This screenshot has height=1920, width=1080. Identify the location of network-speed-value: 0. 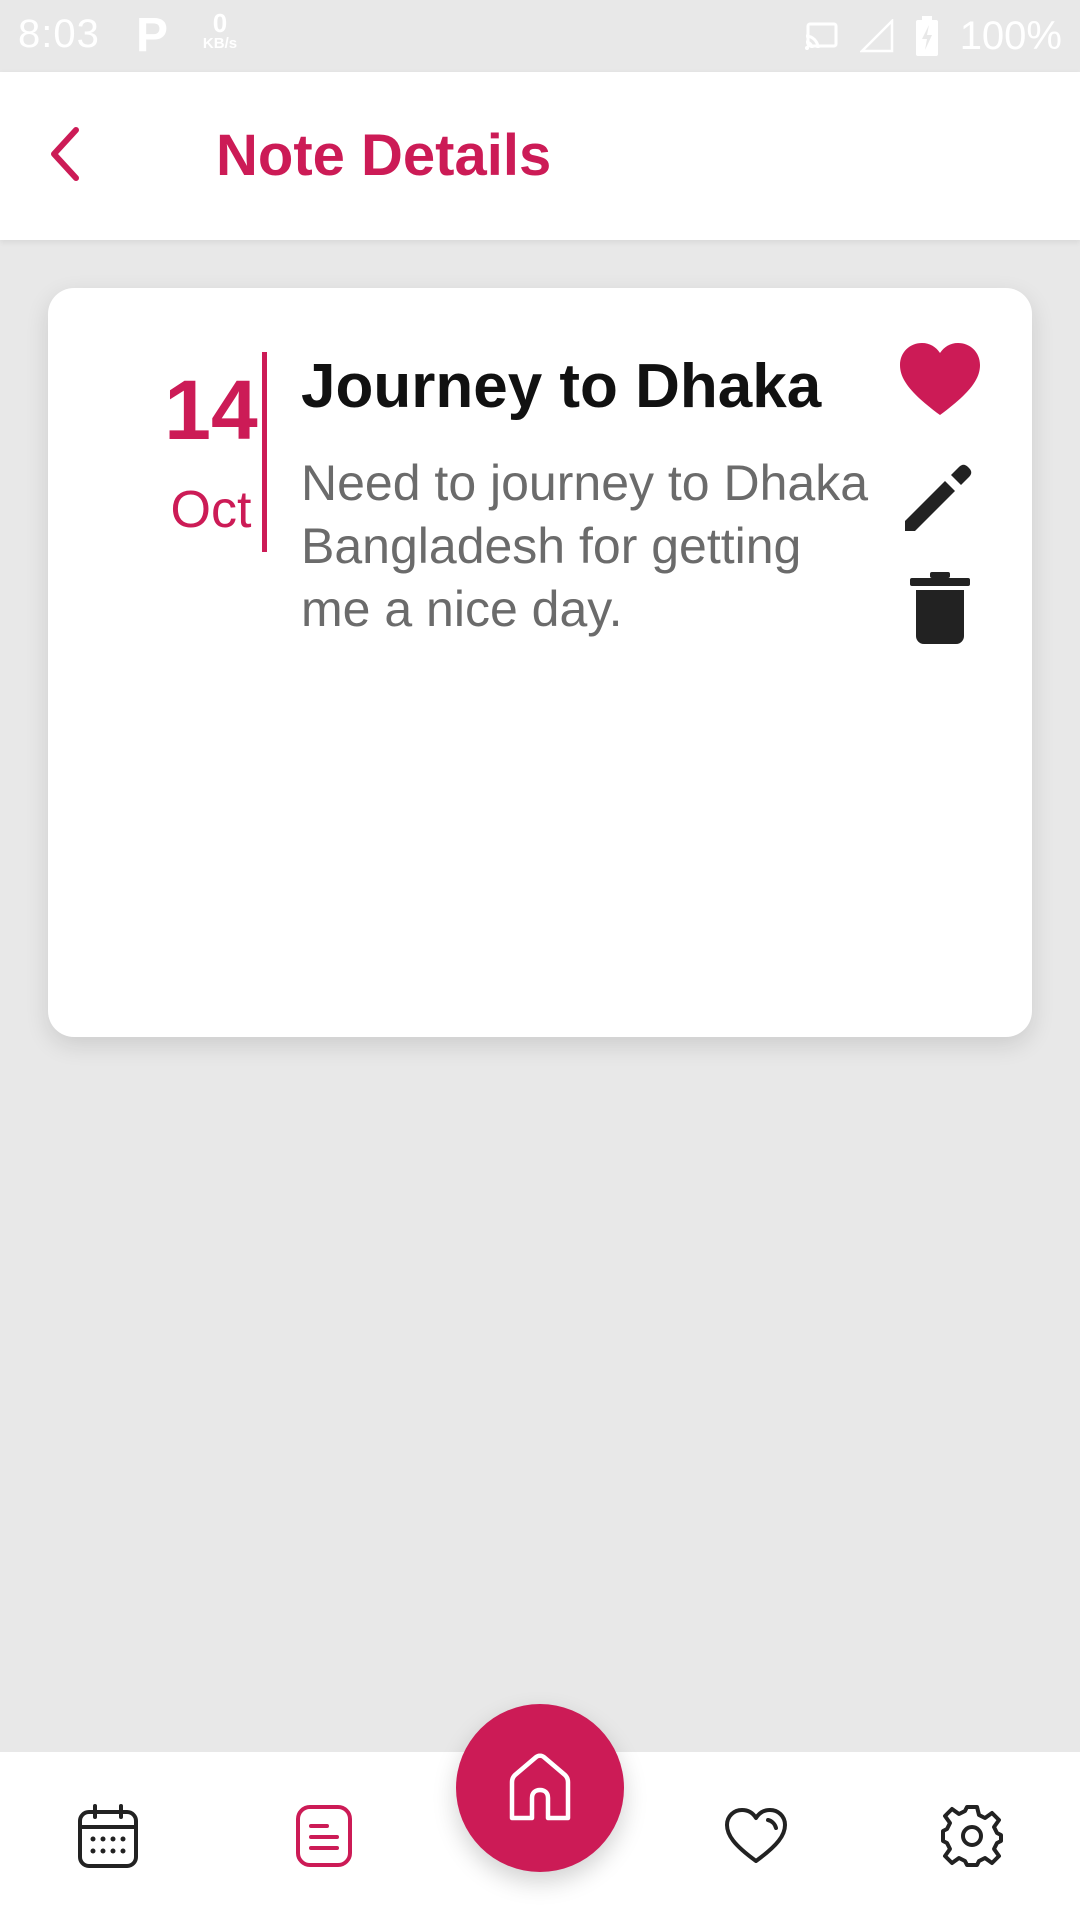
(220, 23).